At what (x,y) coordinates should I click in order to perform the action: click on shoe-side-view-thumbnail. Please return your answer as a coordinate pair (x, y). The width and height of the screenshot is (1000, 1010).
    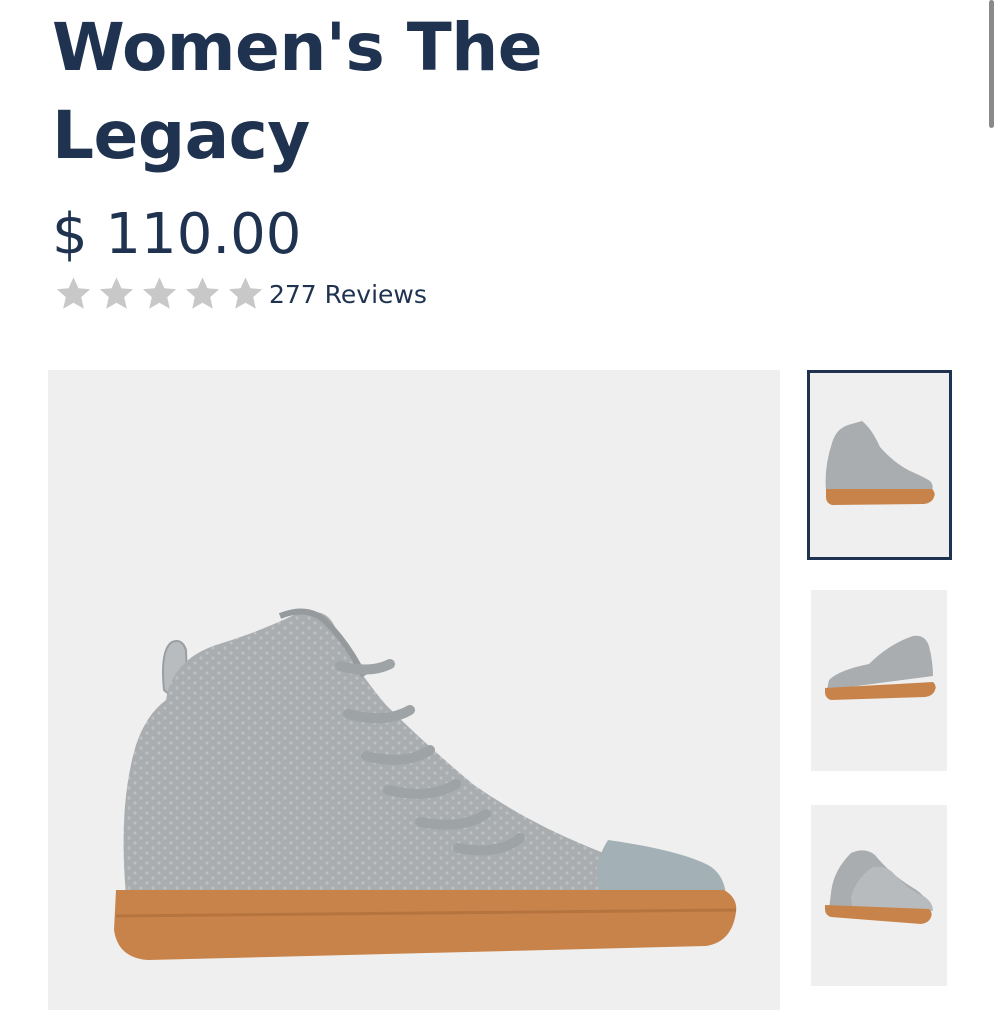
    Looking at the image, I should click on (880, 463).